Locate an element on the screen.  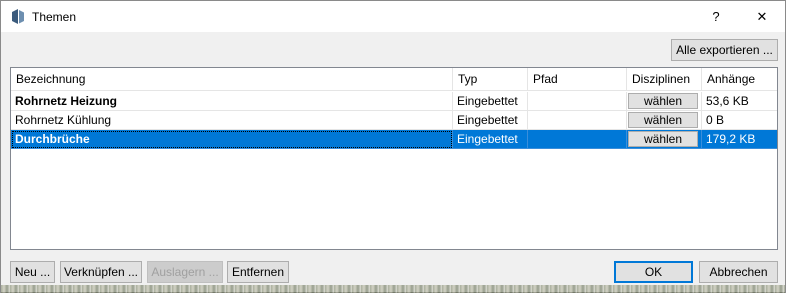
help-button: ? is located at coordinates (716, 16).